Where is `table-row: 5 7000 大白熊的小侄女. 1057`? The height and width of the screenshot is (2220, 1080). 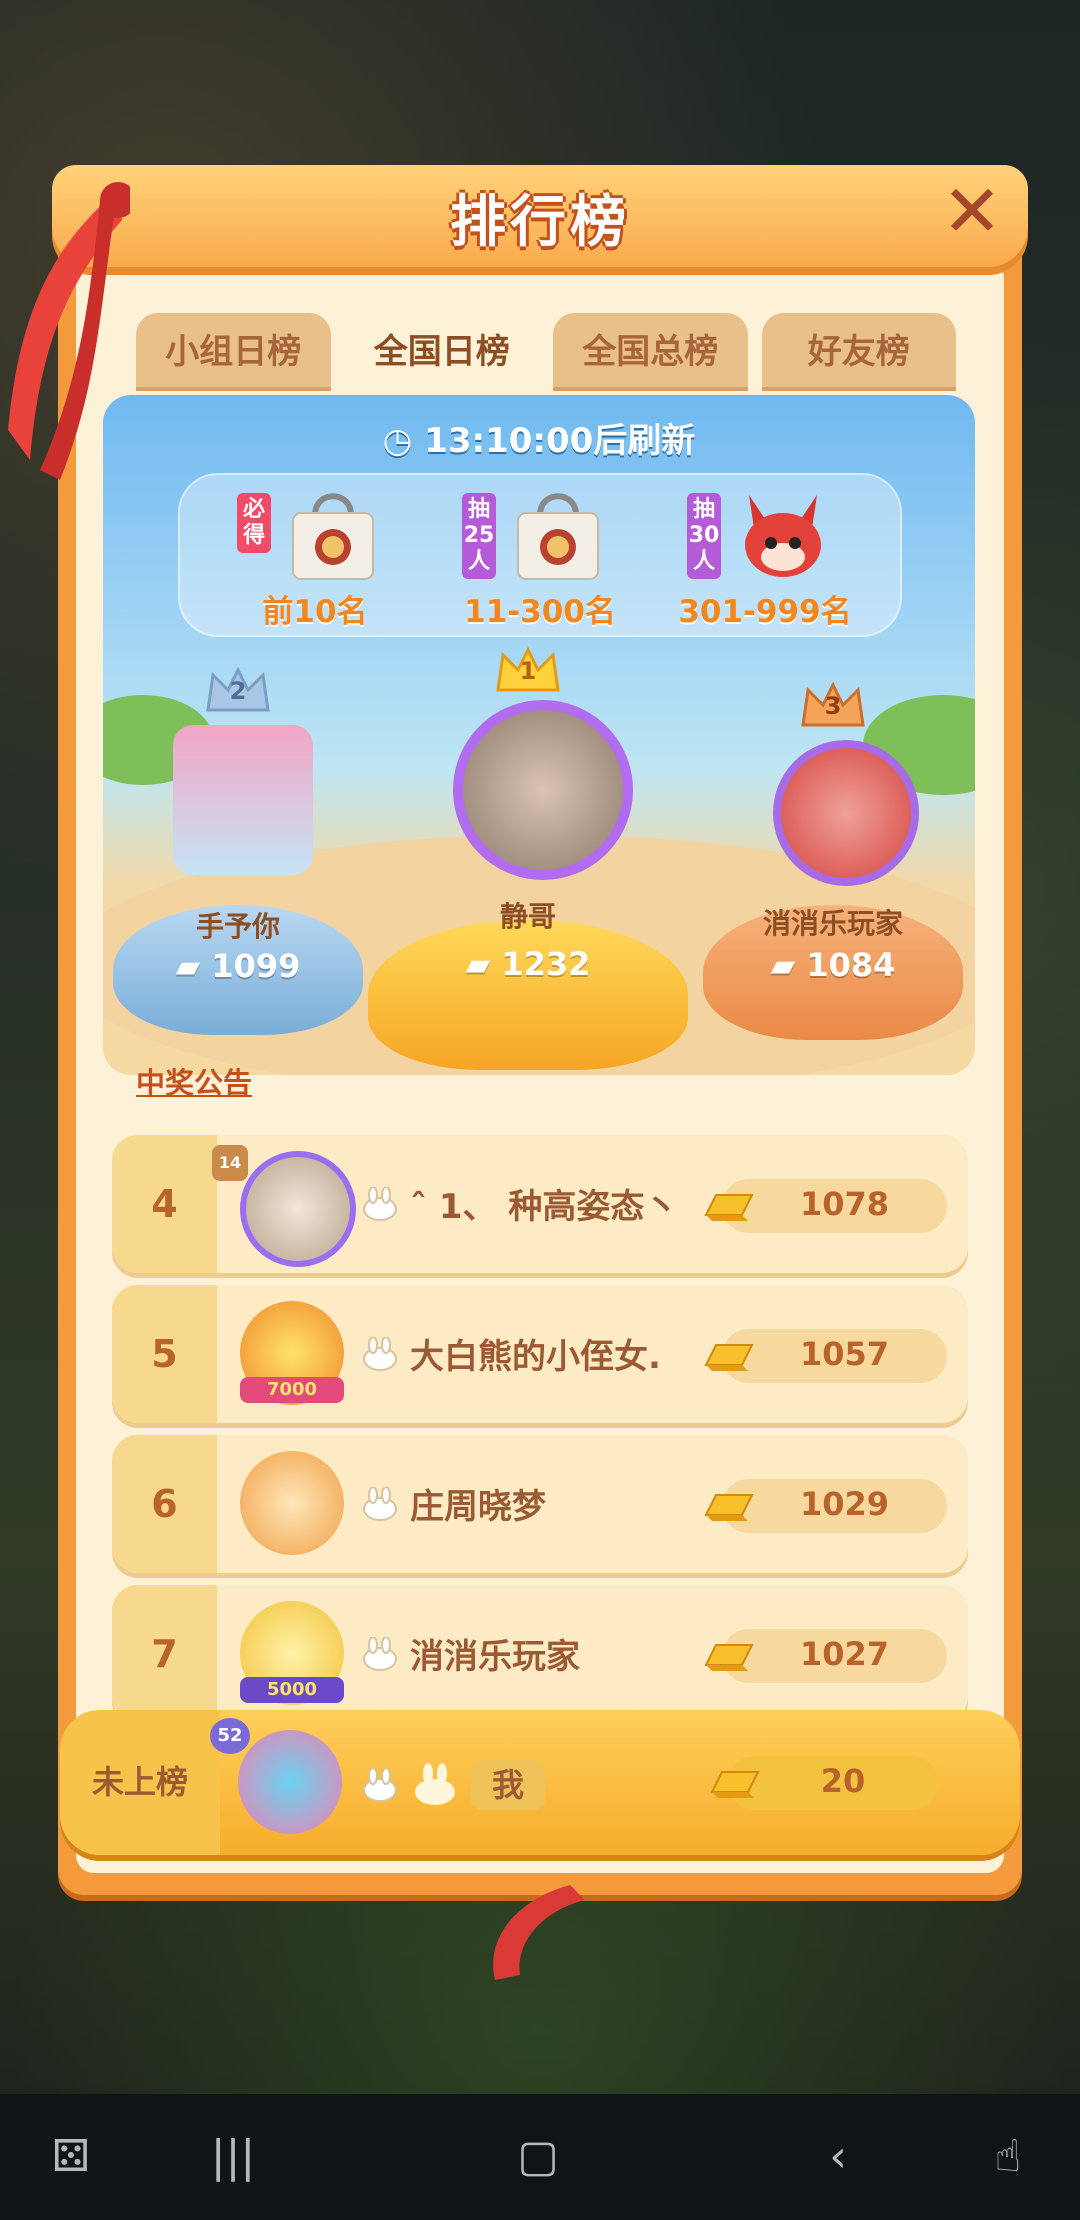
table-row: 5 7000 大白熊的小侄女. 1057 is located at coordinates (540, 1354).